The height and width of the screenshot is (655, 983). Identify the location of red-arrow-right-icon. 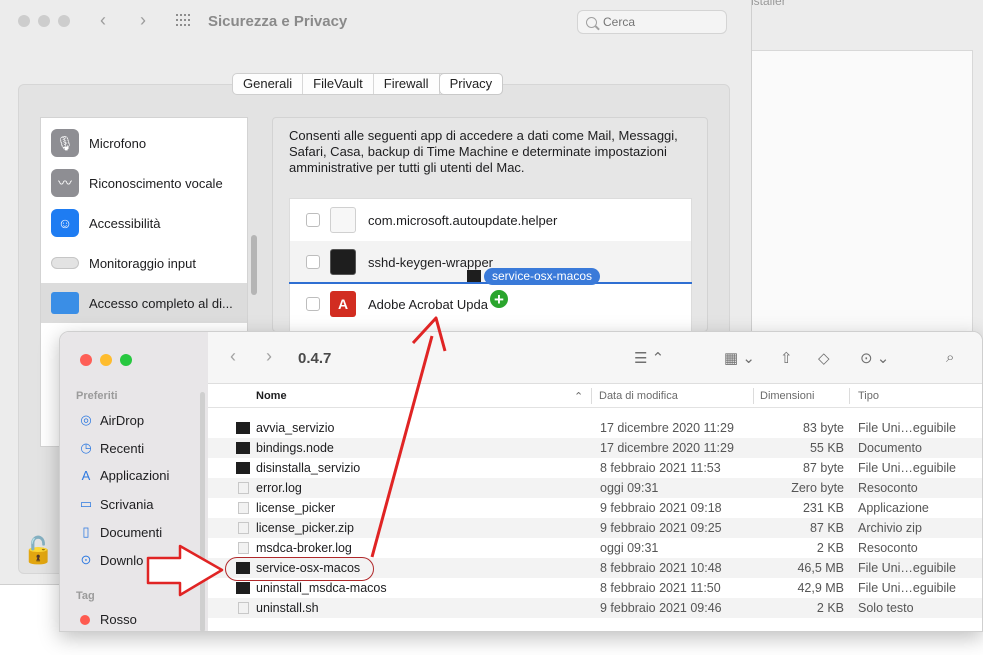
(185, 570).